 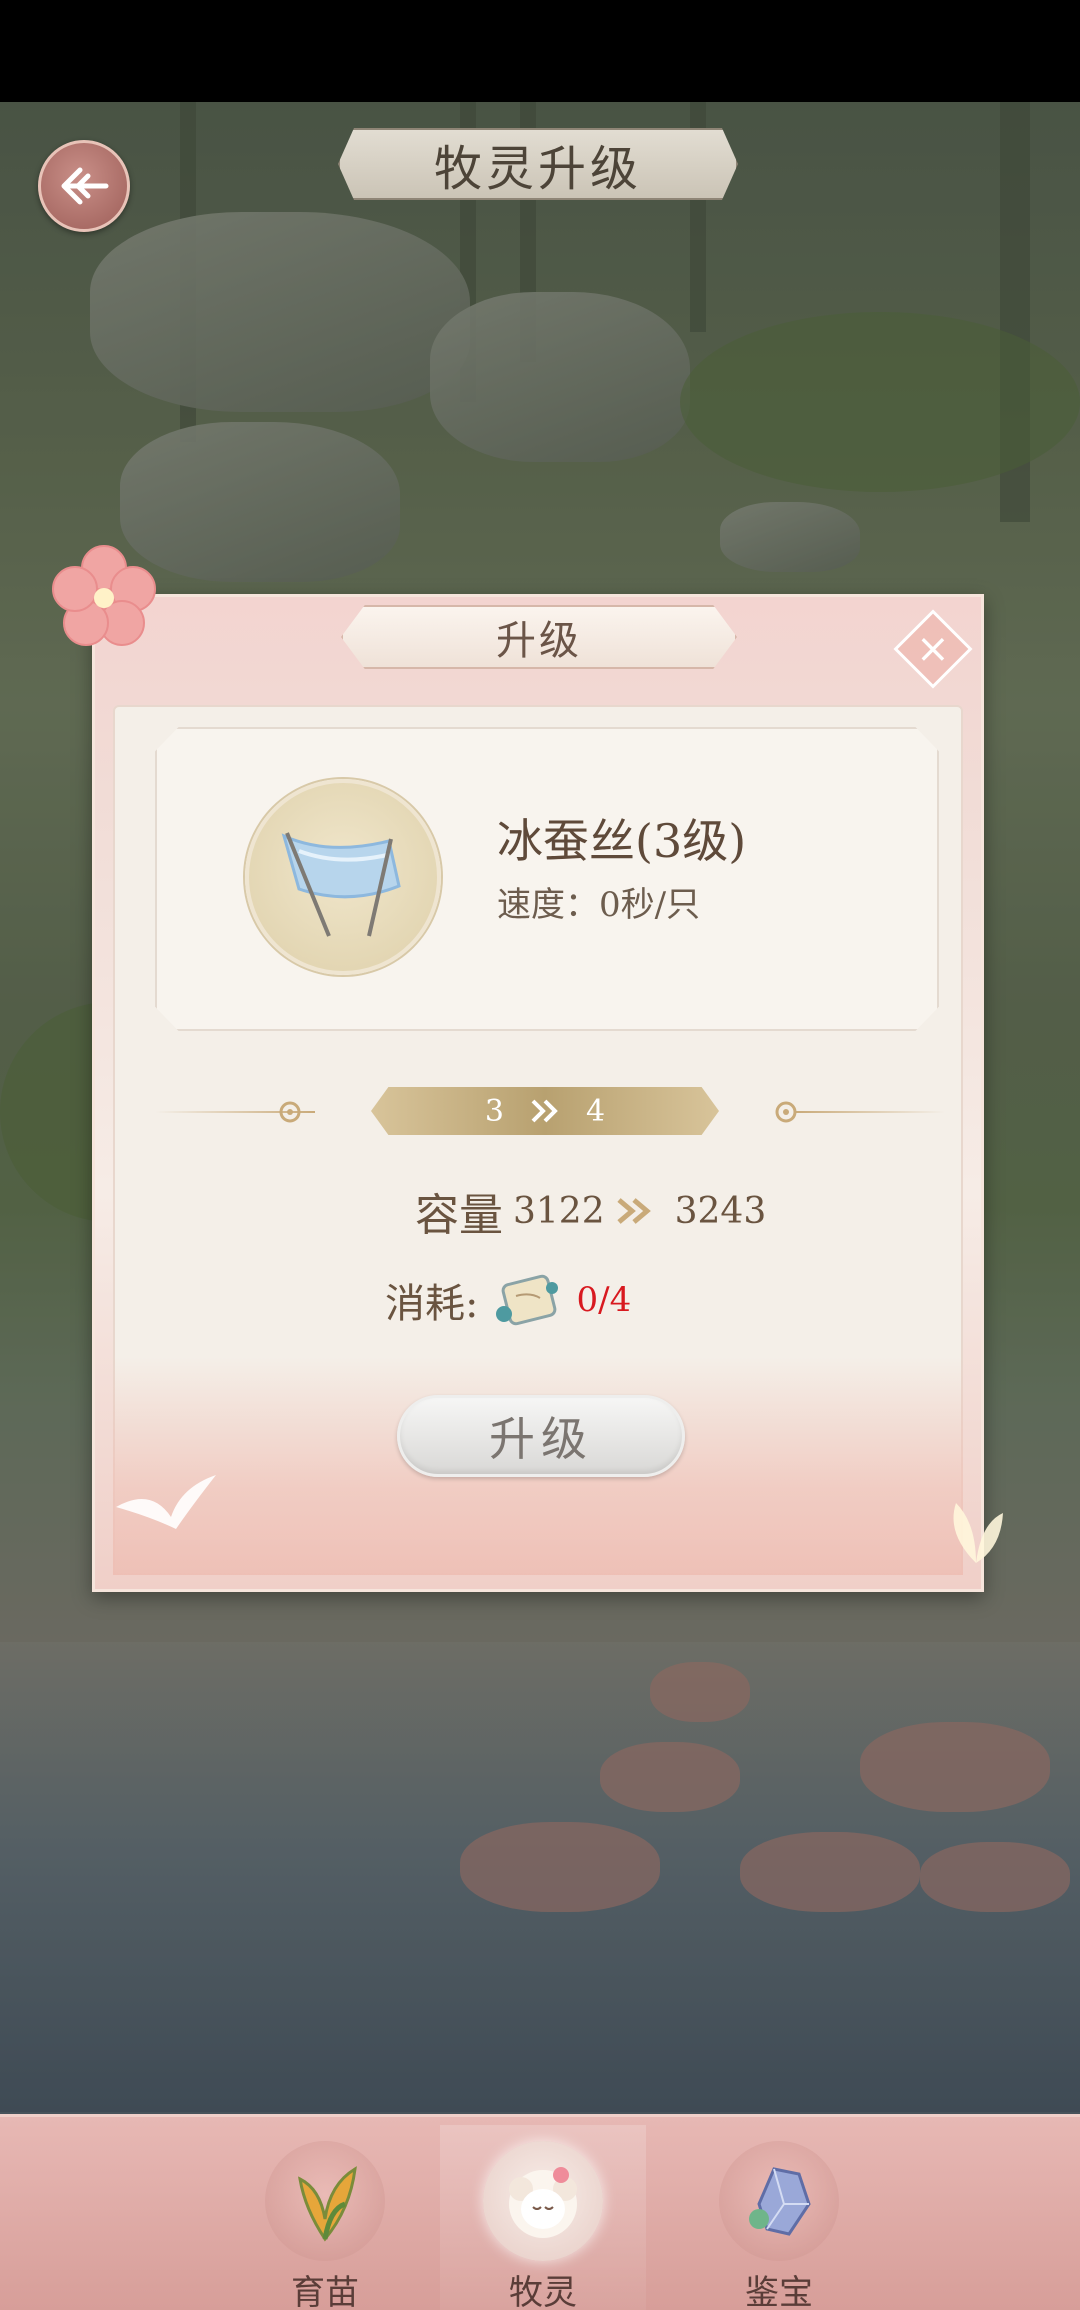 What do you see at coordinates (599, 905) in the screenshot?
I see `item-speed: 速度：0秒/只` at bounding box center [599, 905].